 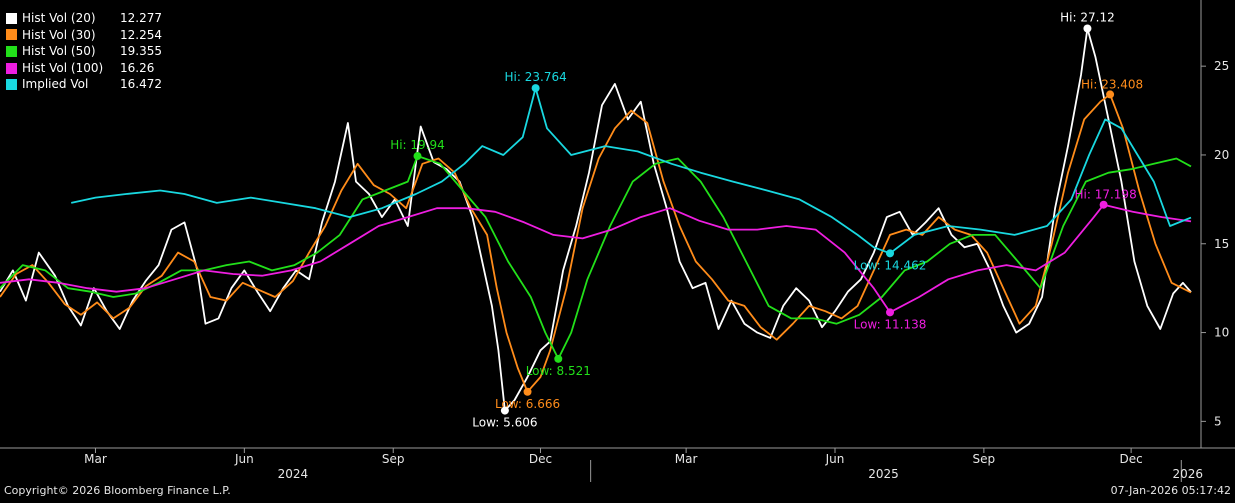 I want to click on year-label: 2025, so click(x=883, y=474).